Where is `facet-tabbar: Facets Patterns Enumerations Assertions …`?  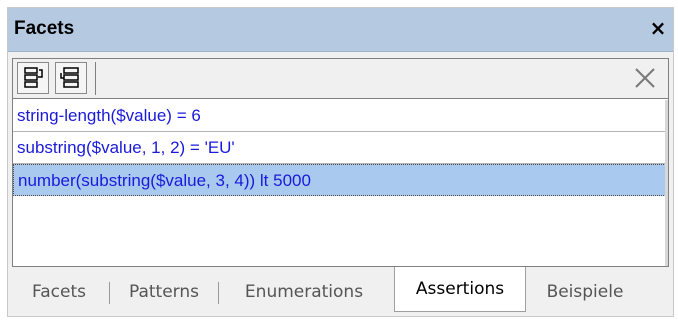
facet-tabbar: Facets Patterns Enumerations Assertions … is located at coordinates (340, 291).